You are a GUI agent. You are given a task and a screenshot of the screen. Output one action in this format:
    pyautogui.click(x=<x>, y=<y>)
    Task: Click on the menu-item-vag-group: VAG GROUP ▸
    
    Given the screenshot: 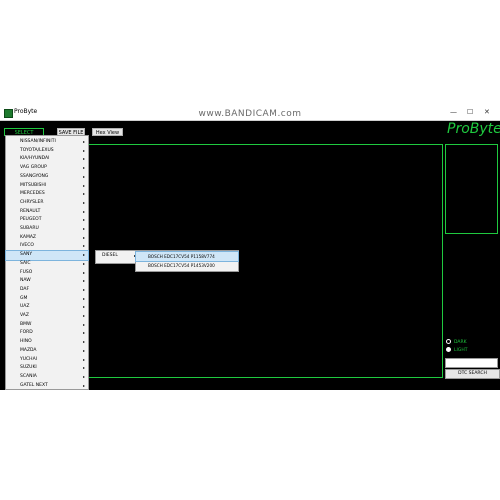 What is the action you would take?
    pyautogui.click(x=47, y=168)
    